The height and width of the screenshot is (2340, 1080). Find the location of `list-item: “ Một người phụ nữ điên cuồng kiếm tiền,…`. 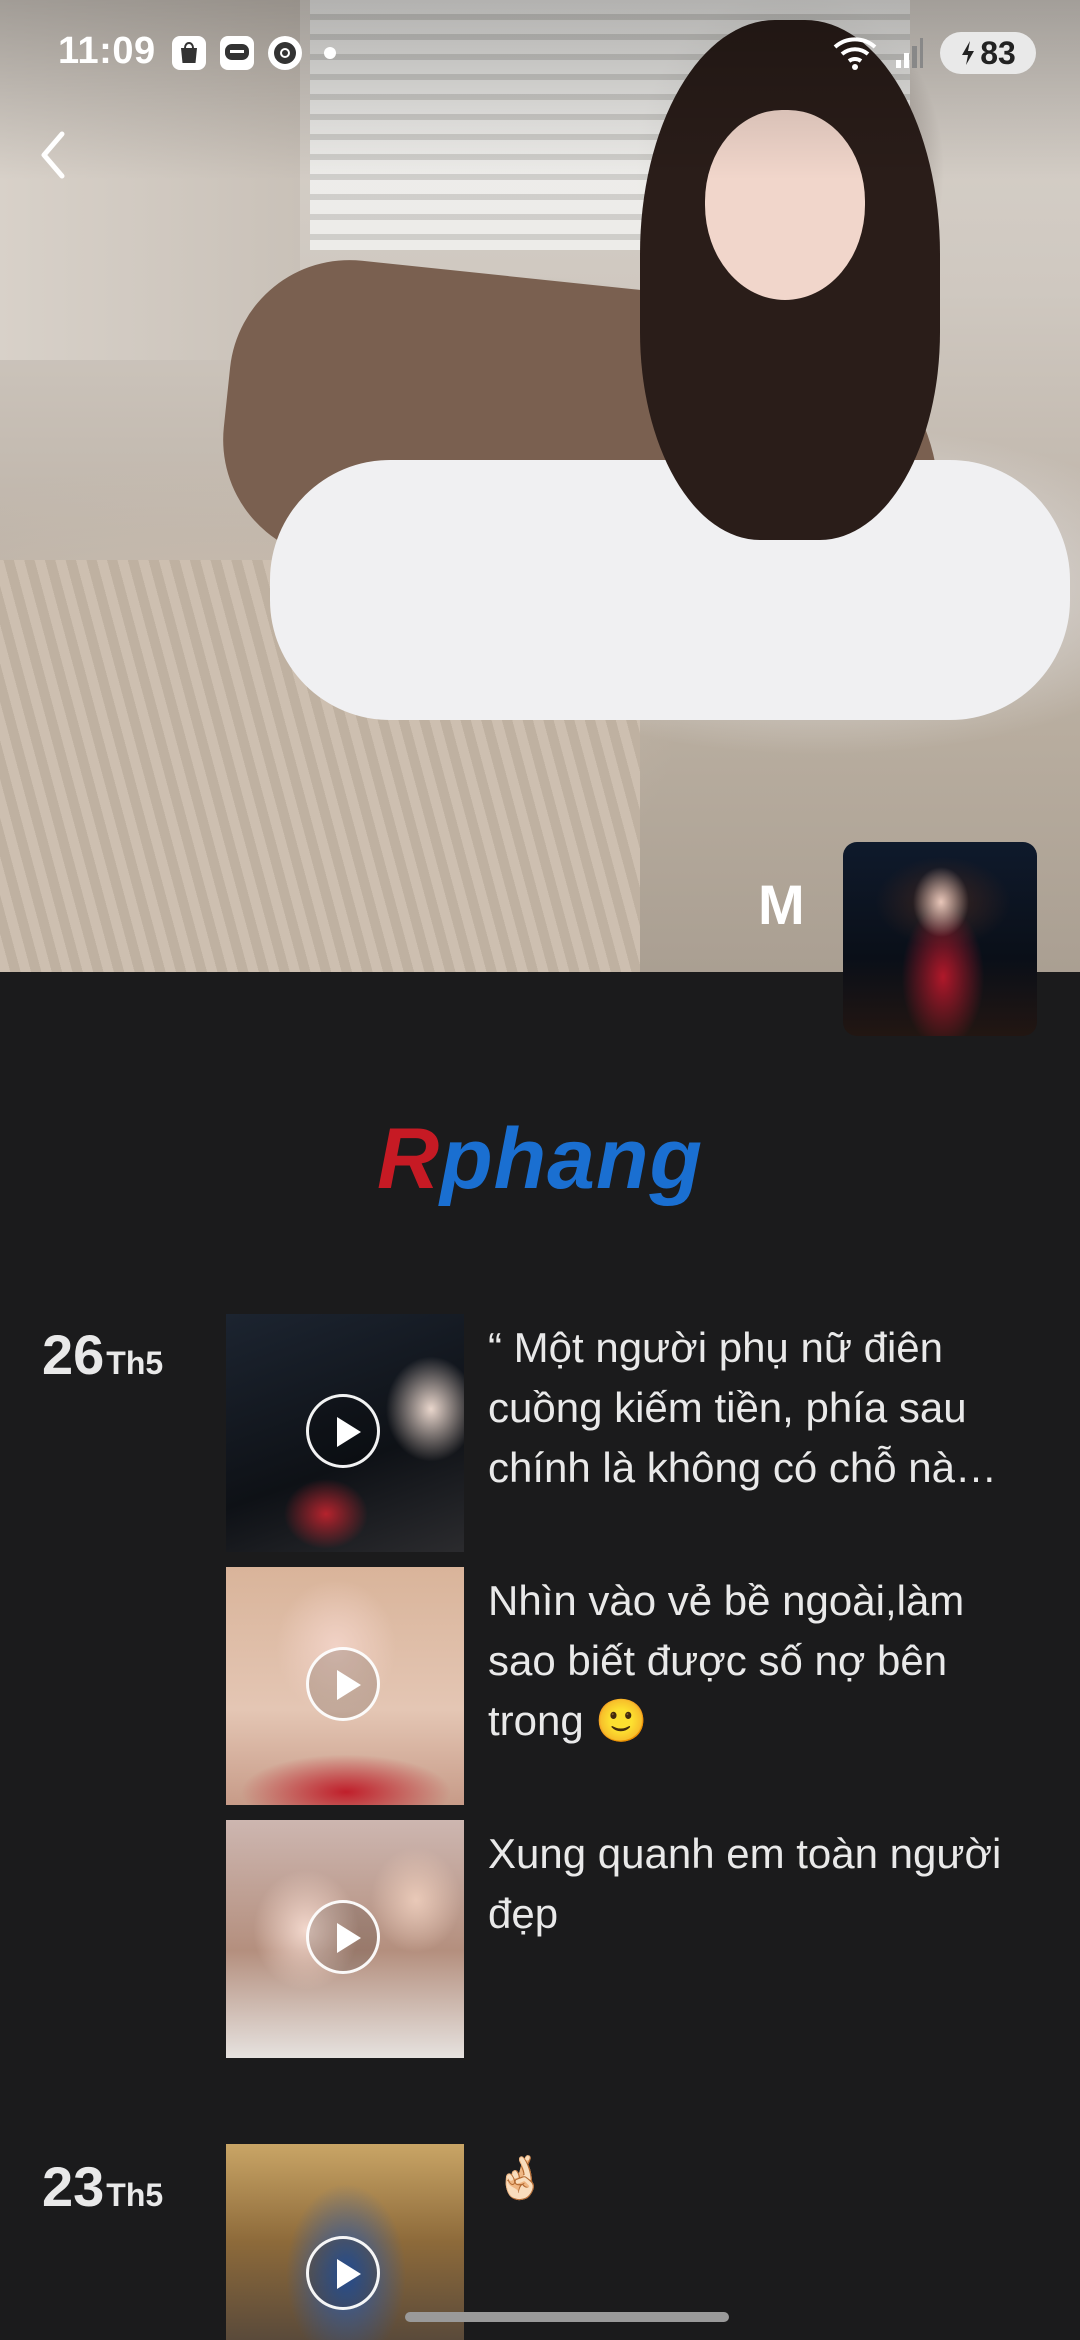

list-item: “ Một người phụ nữ điên cuồng kiếm tiền,… is located at coordinates (631, 1433).